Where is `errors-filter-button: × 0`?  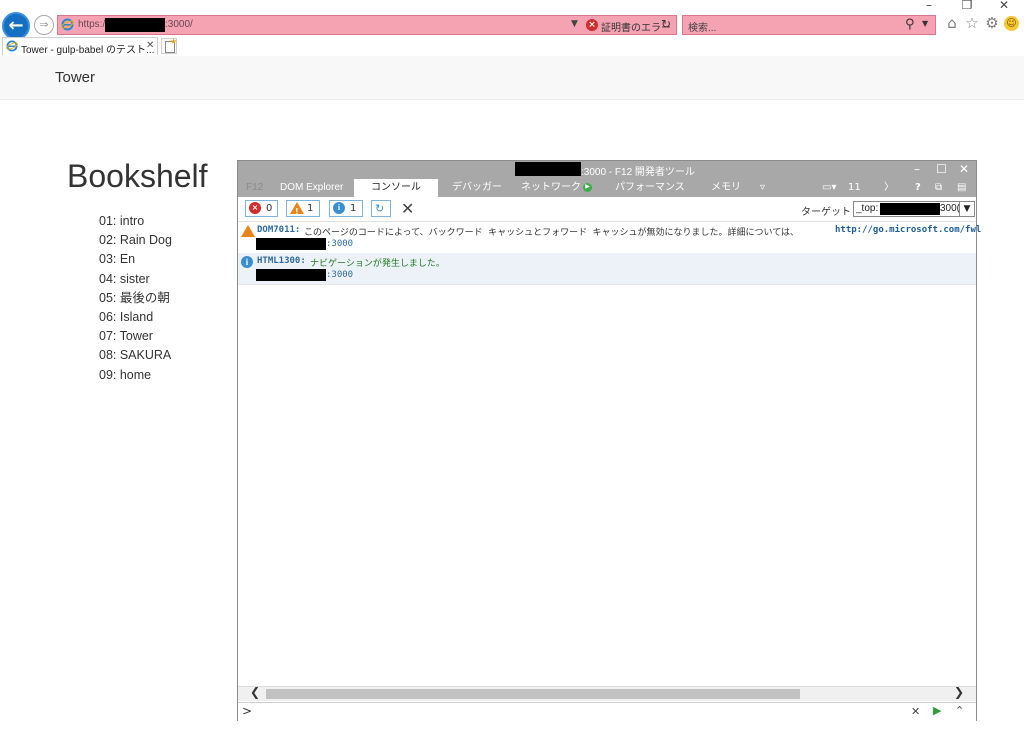 errors-filter-button: × 0 is located at coordinates (261, 208).